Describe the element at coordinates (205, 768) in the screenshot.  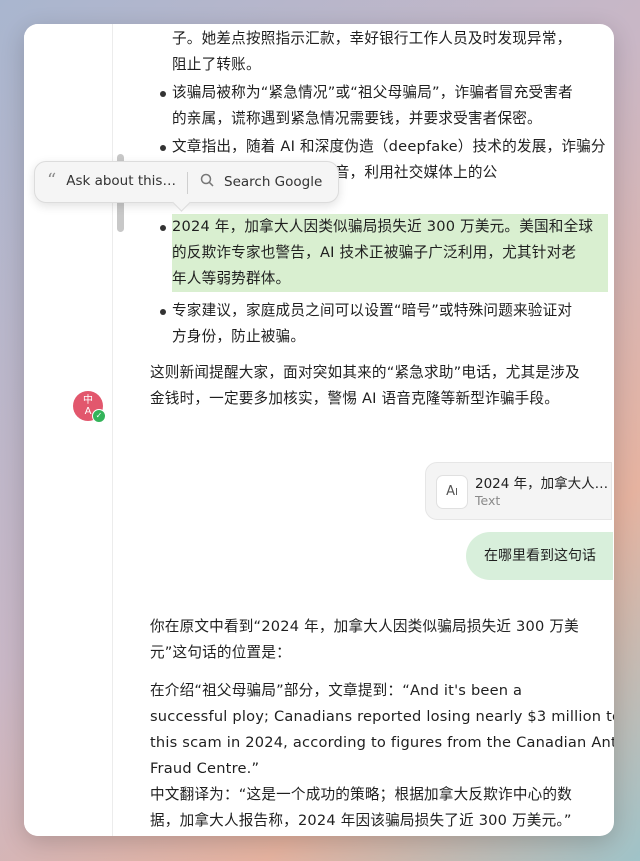
I see `reply-quote: Fraud Centre.”` at that location.